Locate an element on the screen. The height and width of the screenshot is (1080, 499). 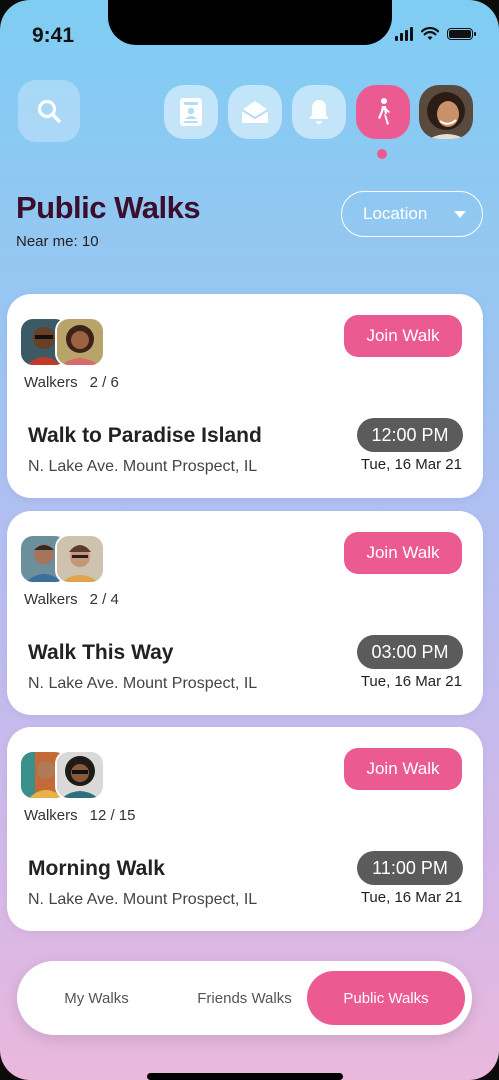
walkers-count: Walkers 2 / 4 is located at coordinates (71, 599).